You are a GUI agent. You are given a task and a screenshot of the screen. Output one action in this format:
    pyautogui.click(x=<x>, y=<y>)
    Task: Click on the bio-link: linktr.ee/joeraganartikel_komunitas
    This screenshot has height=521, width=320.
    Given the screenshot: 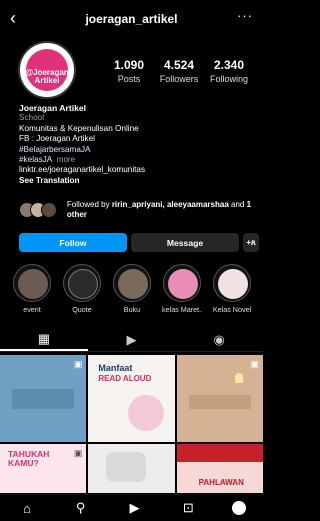 What is the action you would take?
    pyautogui.click(x=136, y=170)
    